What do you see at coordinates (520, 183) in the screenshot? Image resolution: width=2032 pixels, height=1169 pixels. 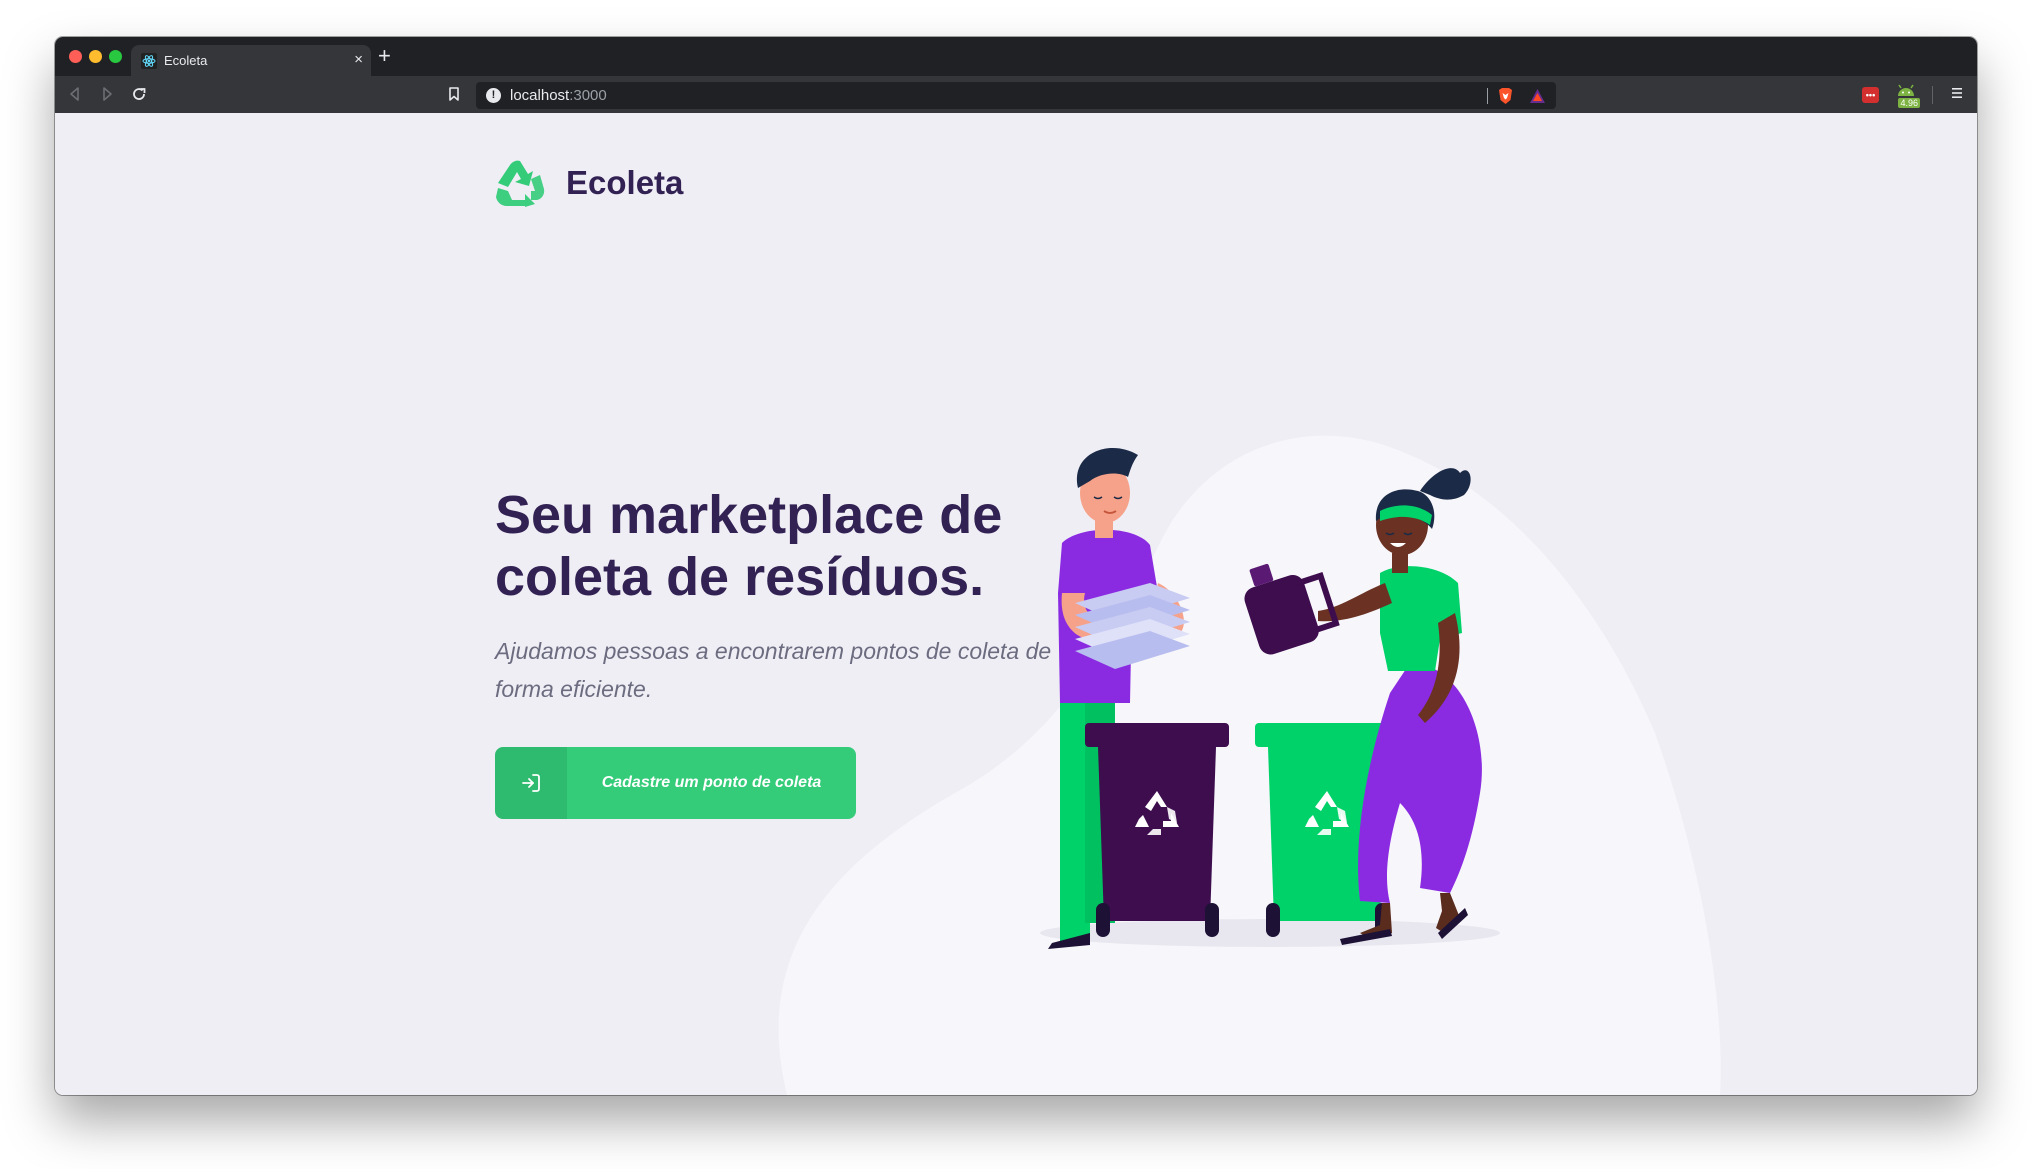 I see `ecoleta-logo-icon` at bounding box center [520, 183].